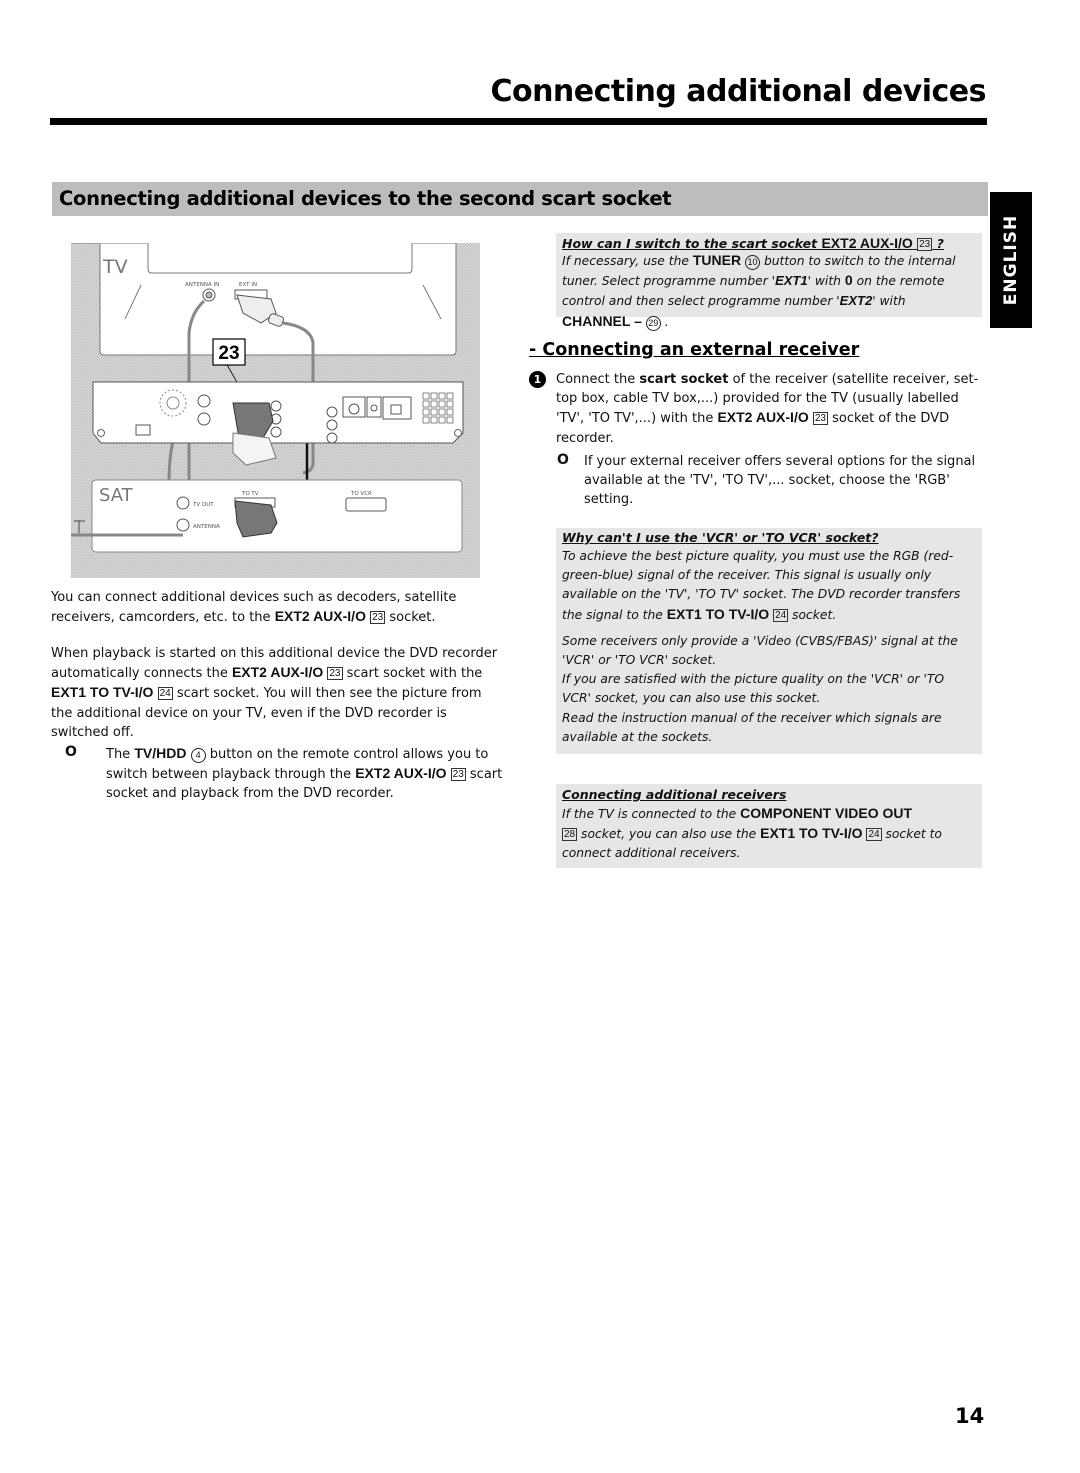  Describe the element at coordinates (202, 285) in the screenshot. I see `tv-antenna-in-label: ANTENNA IN` at that location.